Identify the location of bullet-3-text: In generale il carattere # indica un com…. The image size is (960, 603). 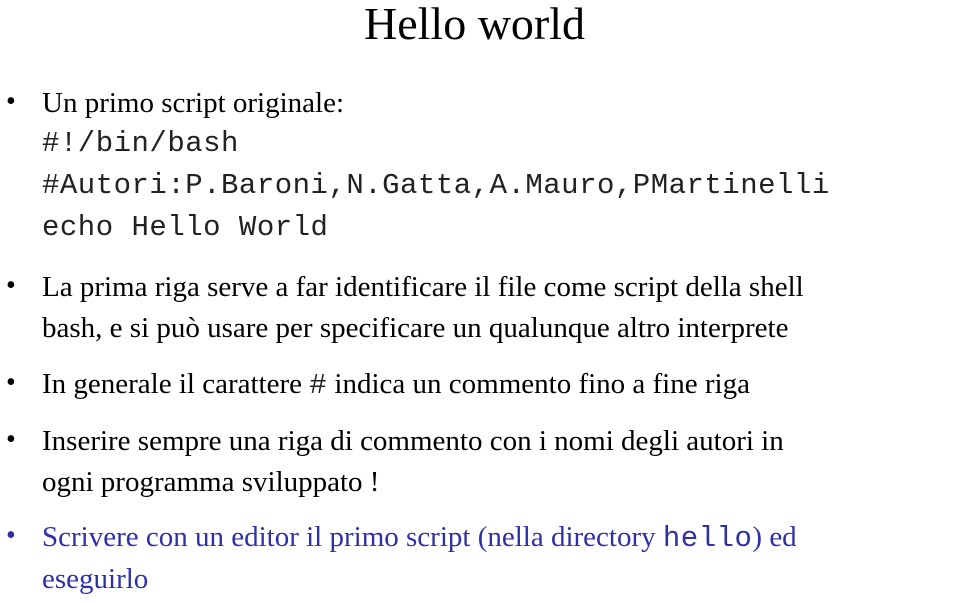
(396, 385).